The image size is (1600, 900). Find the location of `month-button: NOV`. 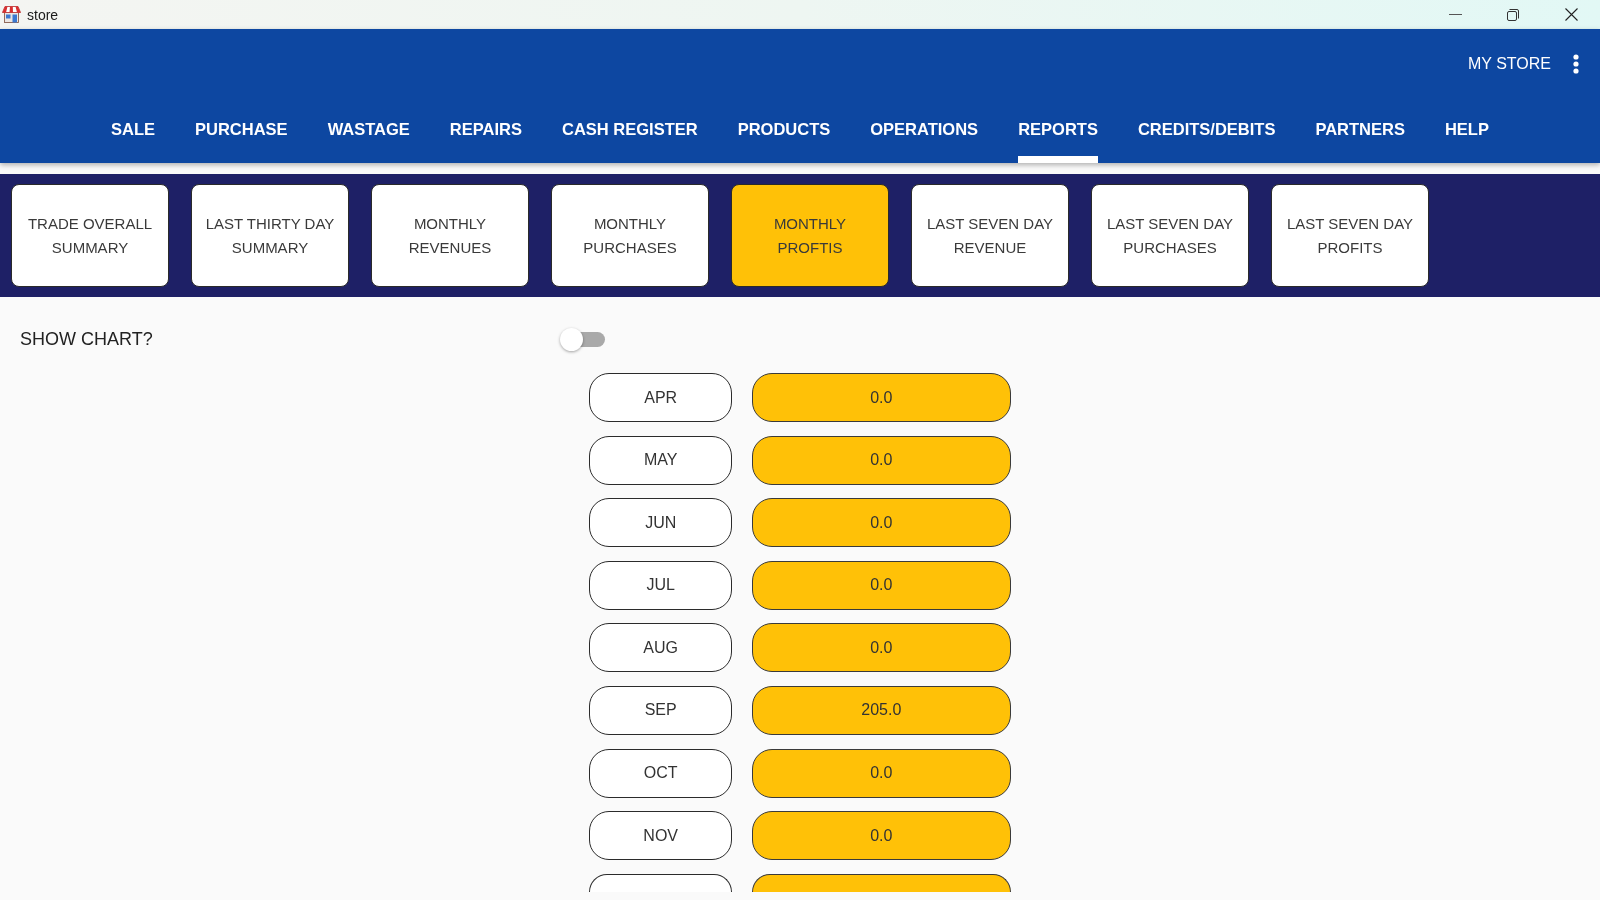

month-button: NOV is located at coordinates (661, 836).